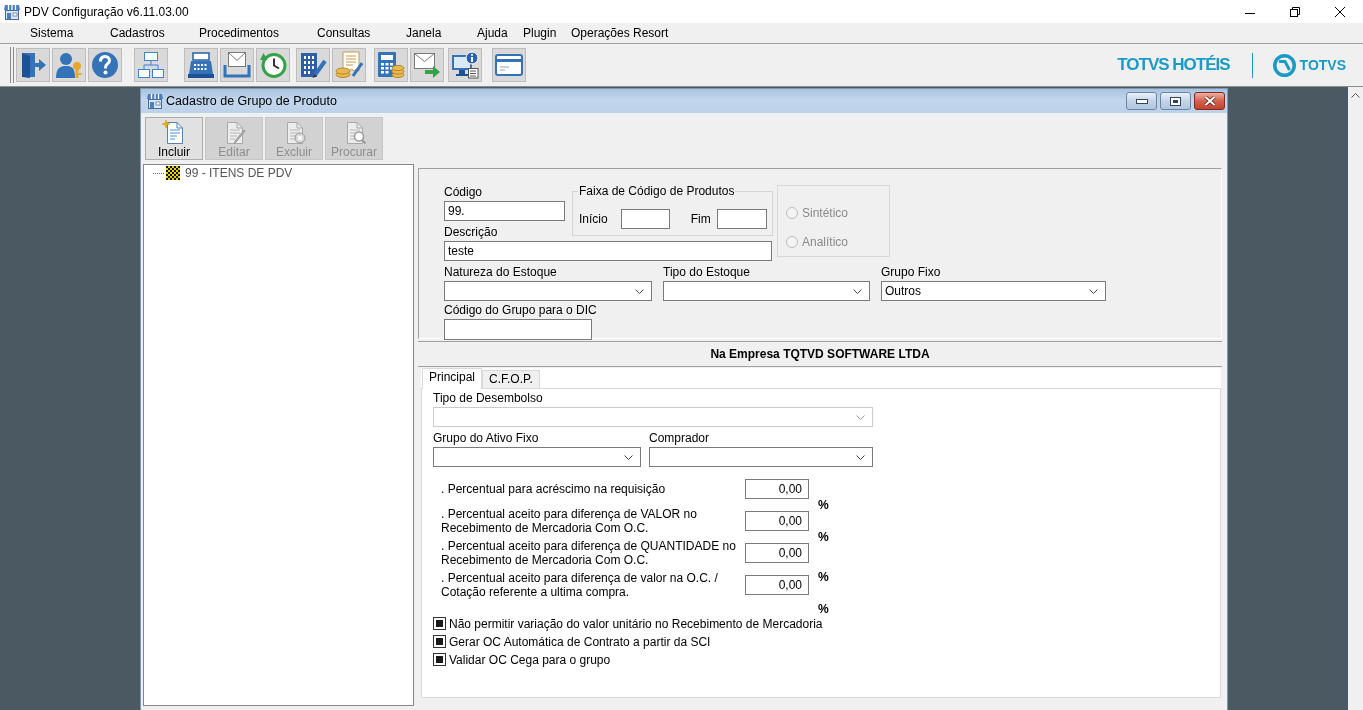  I want to click on radio-label: Sintético, so click(825, 213).